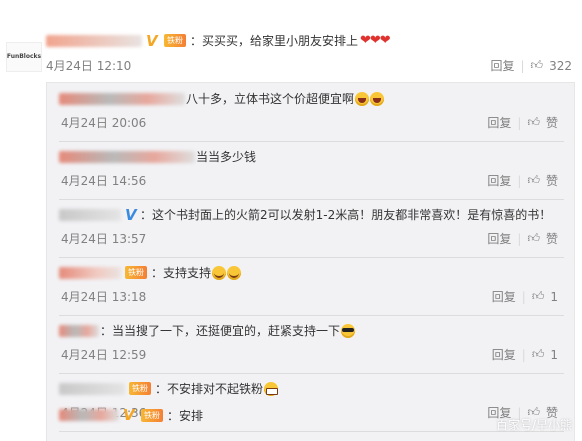 Image resolution: width=582 pixels, height=441 pixels. Describe the element at coordinates (181, 273) in the screenshot. I see `reply-text: ：支持支持` at that location.